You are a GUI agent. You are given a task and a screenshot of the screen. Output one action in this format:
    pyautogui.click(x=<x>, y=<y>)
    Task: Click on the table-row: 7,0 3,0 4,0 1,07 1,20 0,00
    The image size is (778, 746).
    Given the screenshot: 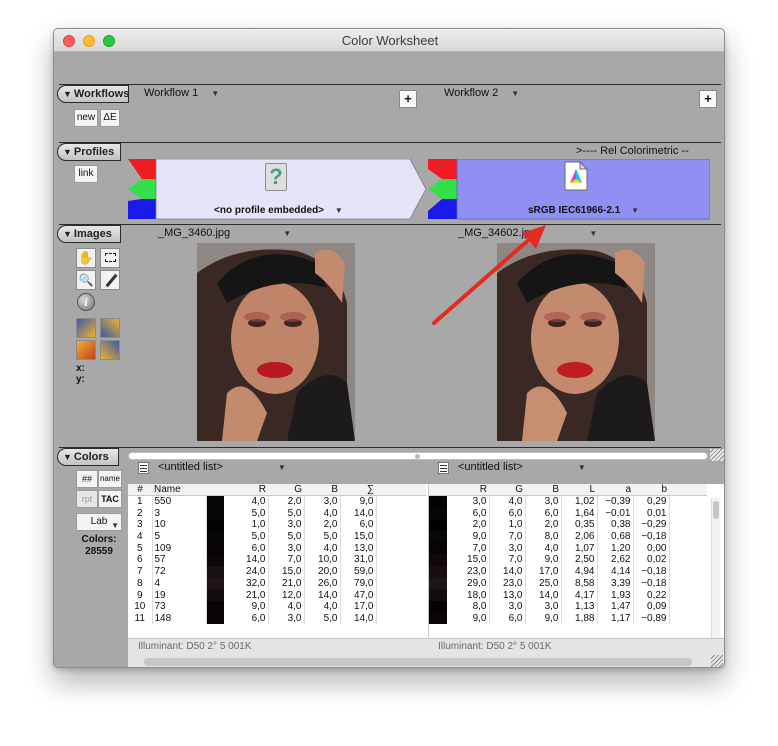 What is the action you would take?
    pyautogui.click(x=568, y=548)
    